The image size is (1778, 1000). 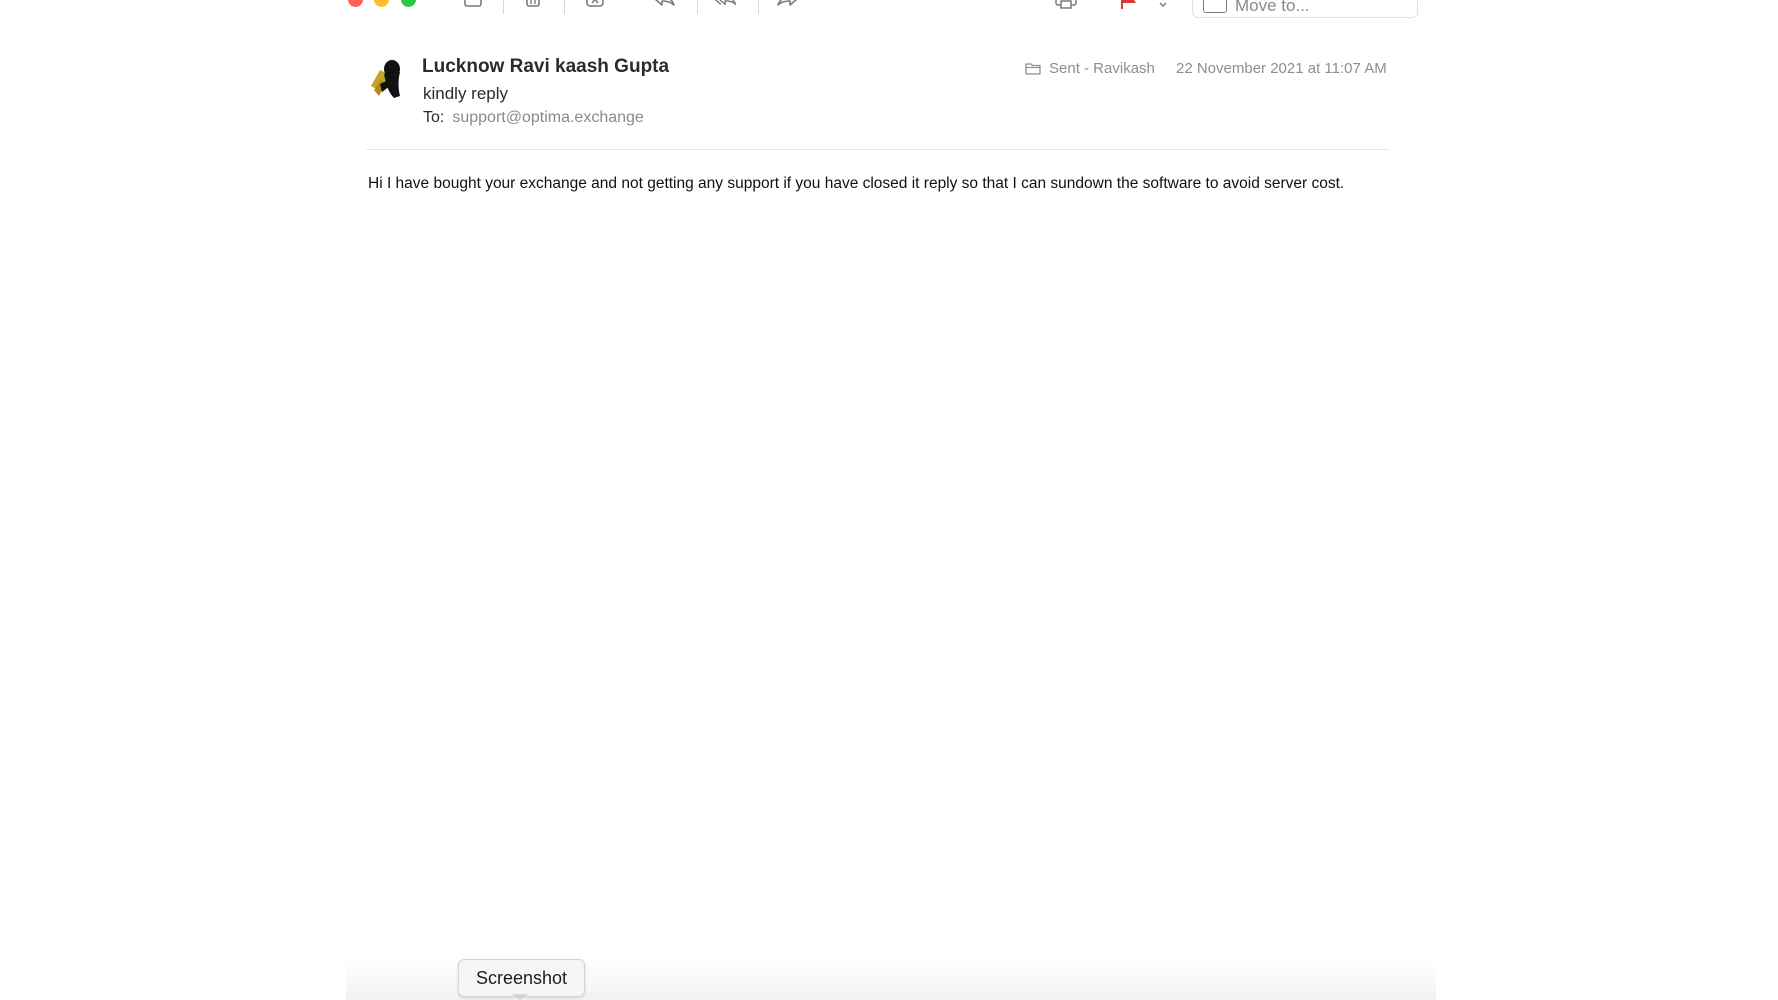 I want to click on junk-icon, so click(x=595, y=5).